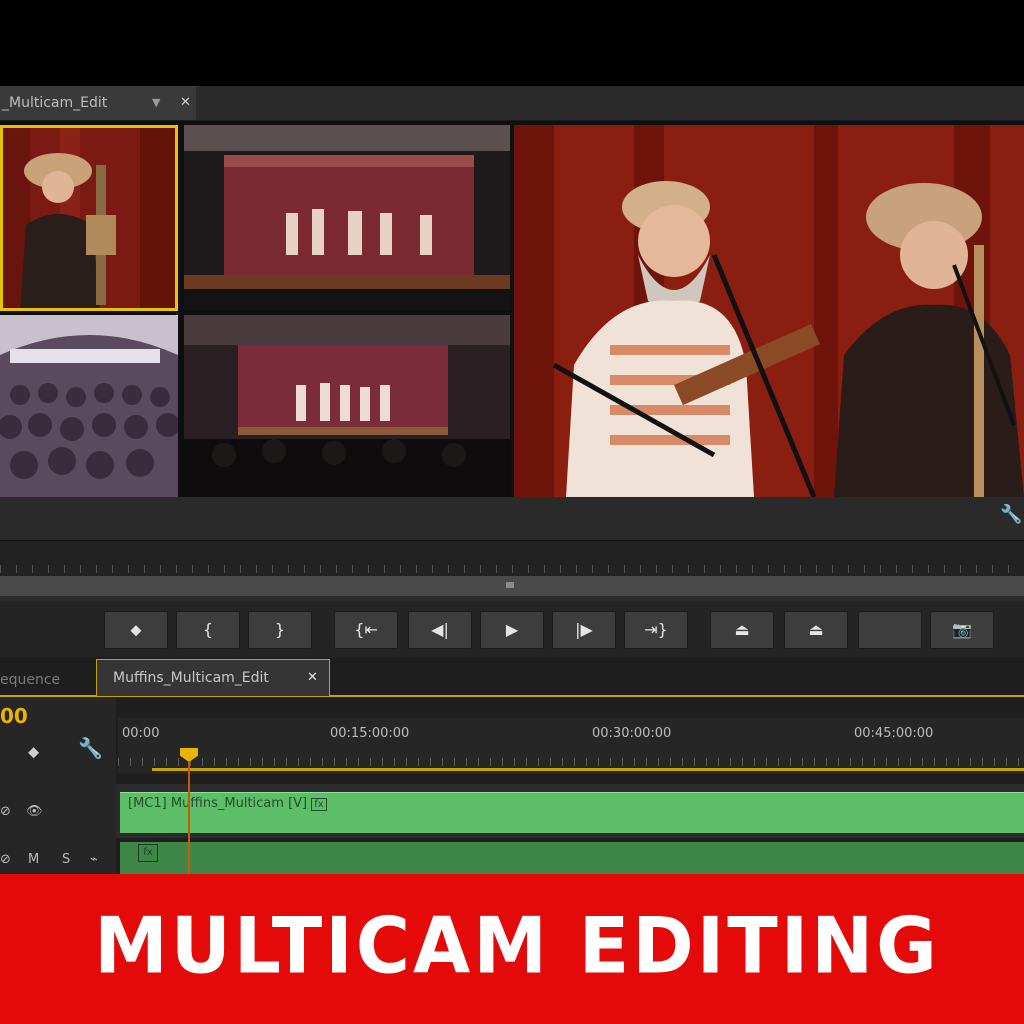 Image resolution: width=1024 pixels, height=1024 pixels. Describe the element at coordinates (632, 733) in the screenshot. I see `ruler-label: 00:30:00:00` at that location.